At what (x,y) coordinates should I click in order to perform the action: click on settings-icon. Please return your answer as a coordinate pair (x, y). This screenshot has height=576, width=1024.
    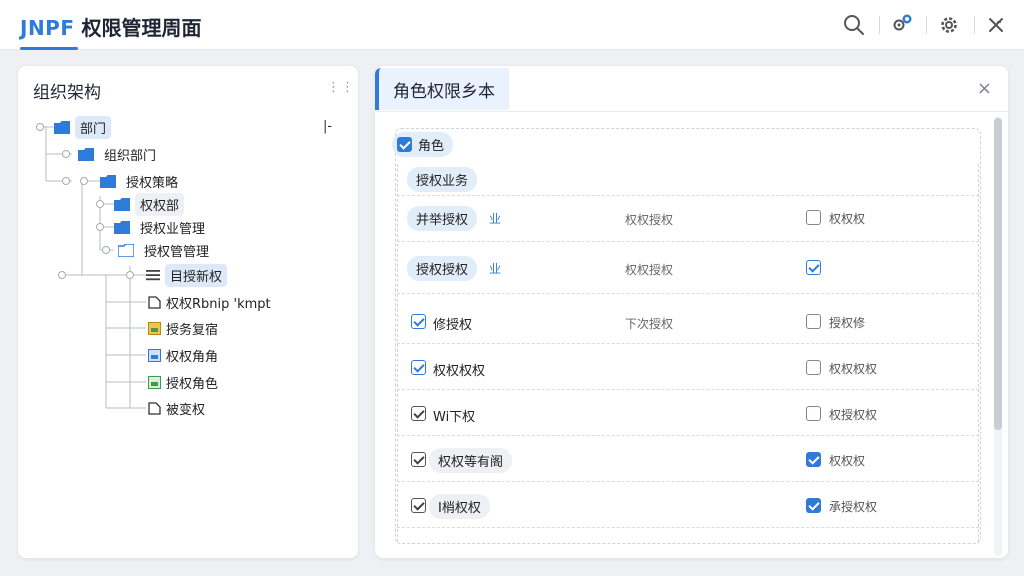
    Looking at the image, I should click on (949, 25).